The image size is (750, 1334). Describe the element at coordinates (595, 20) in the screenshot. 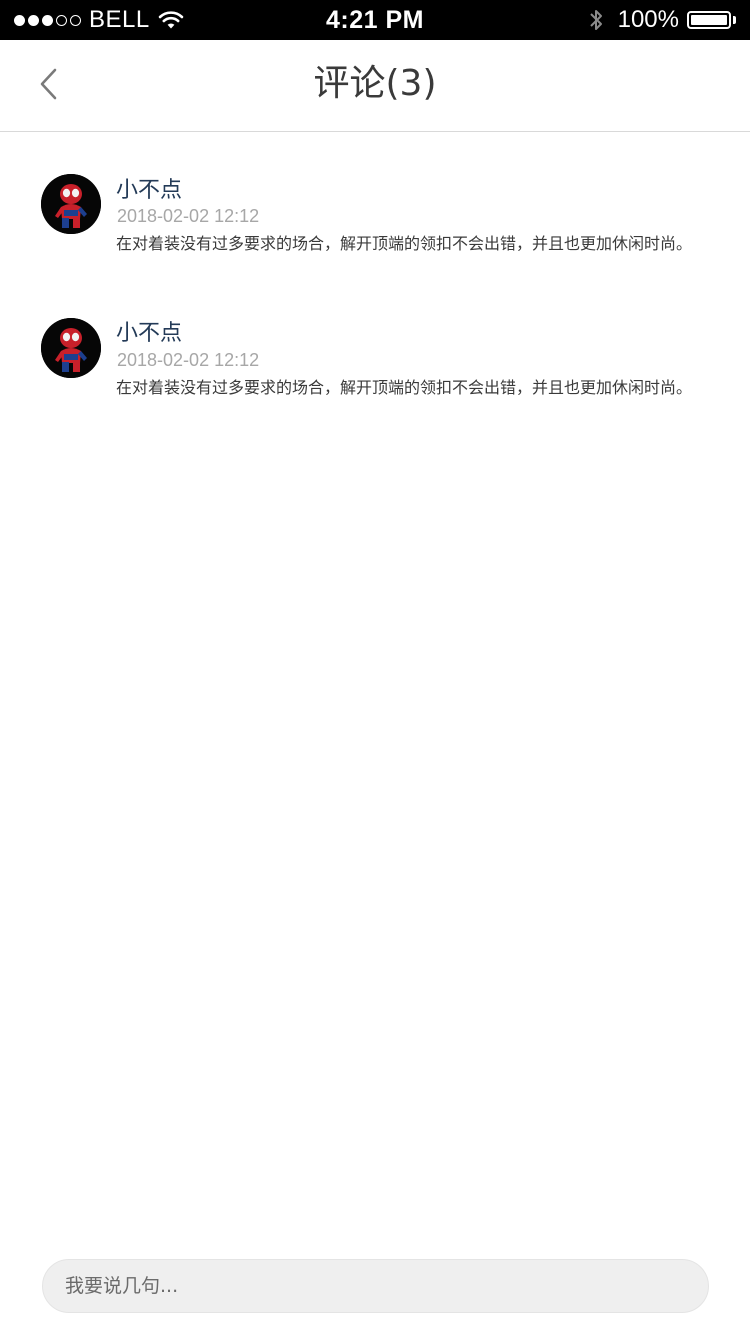

I see `bluetooth-icon` at that location.